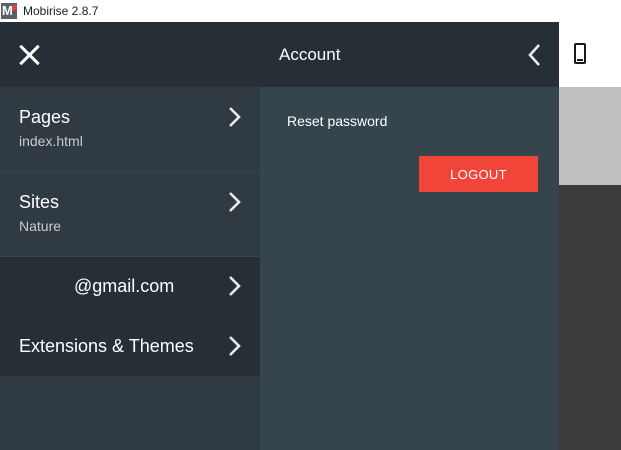 This screenshot has width=621, height=450. What do you see at coordinates (130, 54) in the screenshot?
I see `sidebar-header` at bounding box center [130, 54].